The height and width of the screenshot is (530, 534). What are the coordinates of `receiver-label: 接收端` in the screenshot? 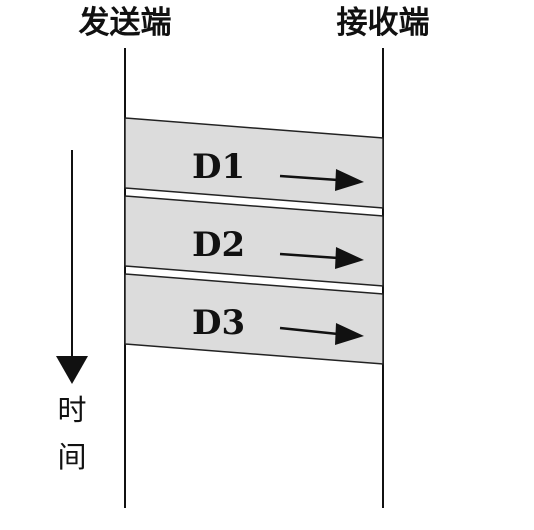 It's located at (383, 23).